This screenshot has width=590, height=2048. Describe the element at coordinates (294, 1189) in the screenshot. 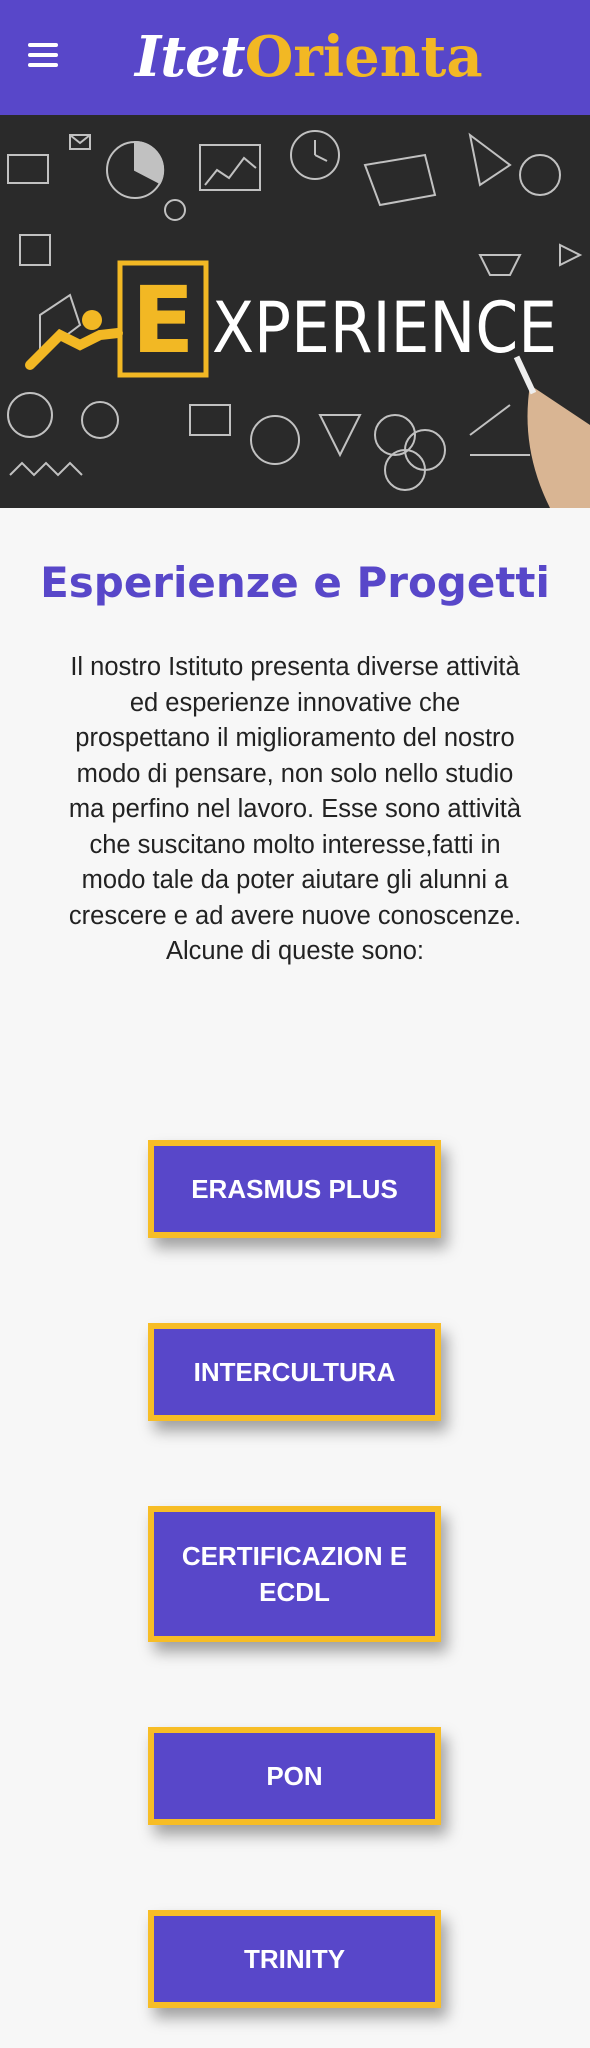

I see `erasmus-plus-button: ERASMUS PLUS` at that location.